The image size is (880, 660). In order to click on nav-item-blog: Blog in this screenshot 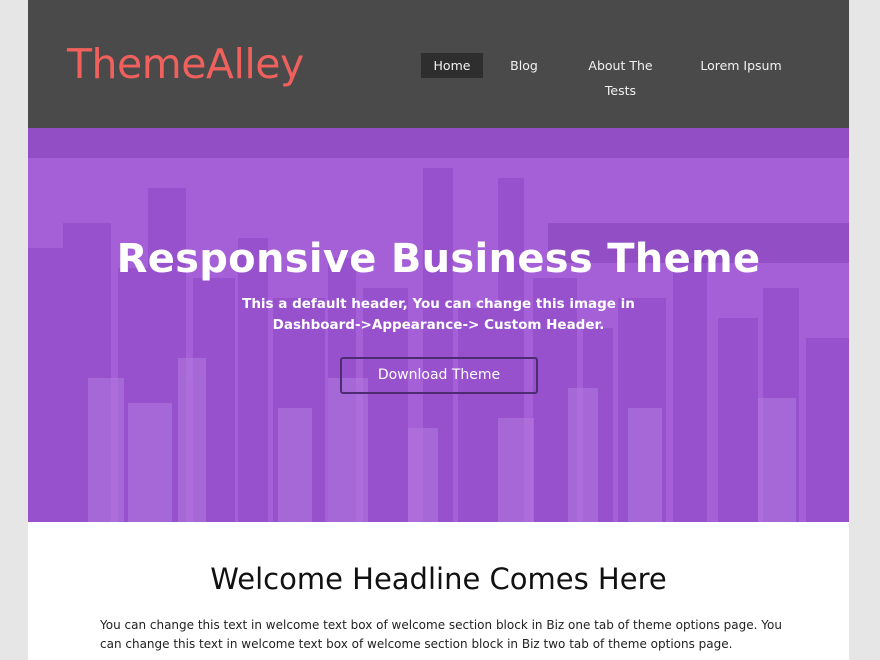, I will do `click(524, 65)`.